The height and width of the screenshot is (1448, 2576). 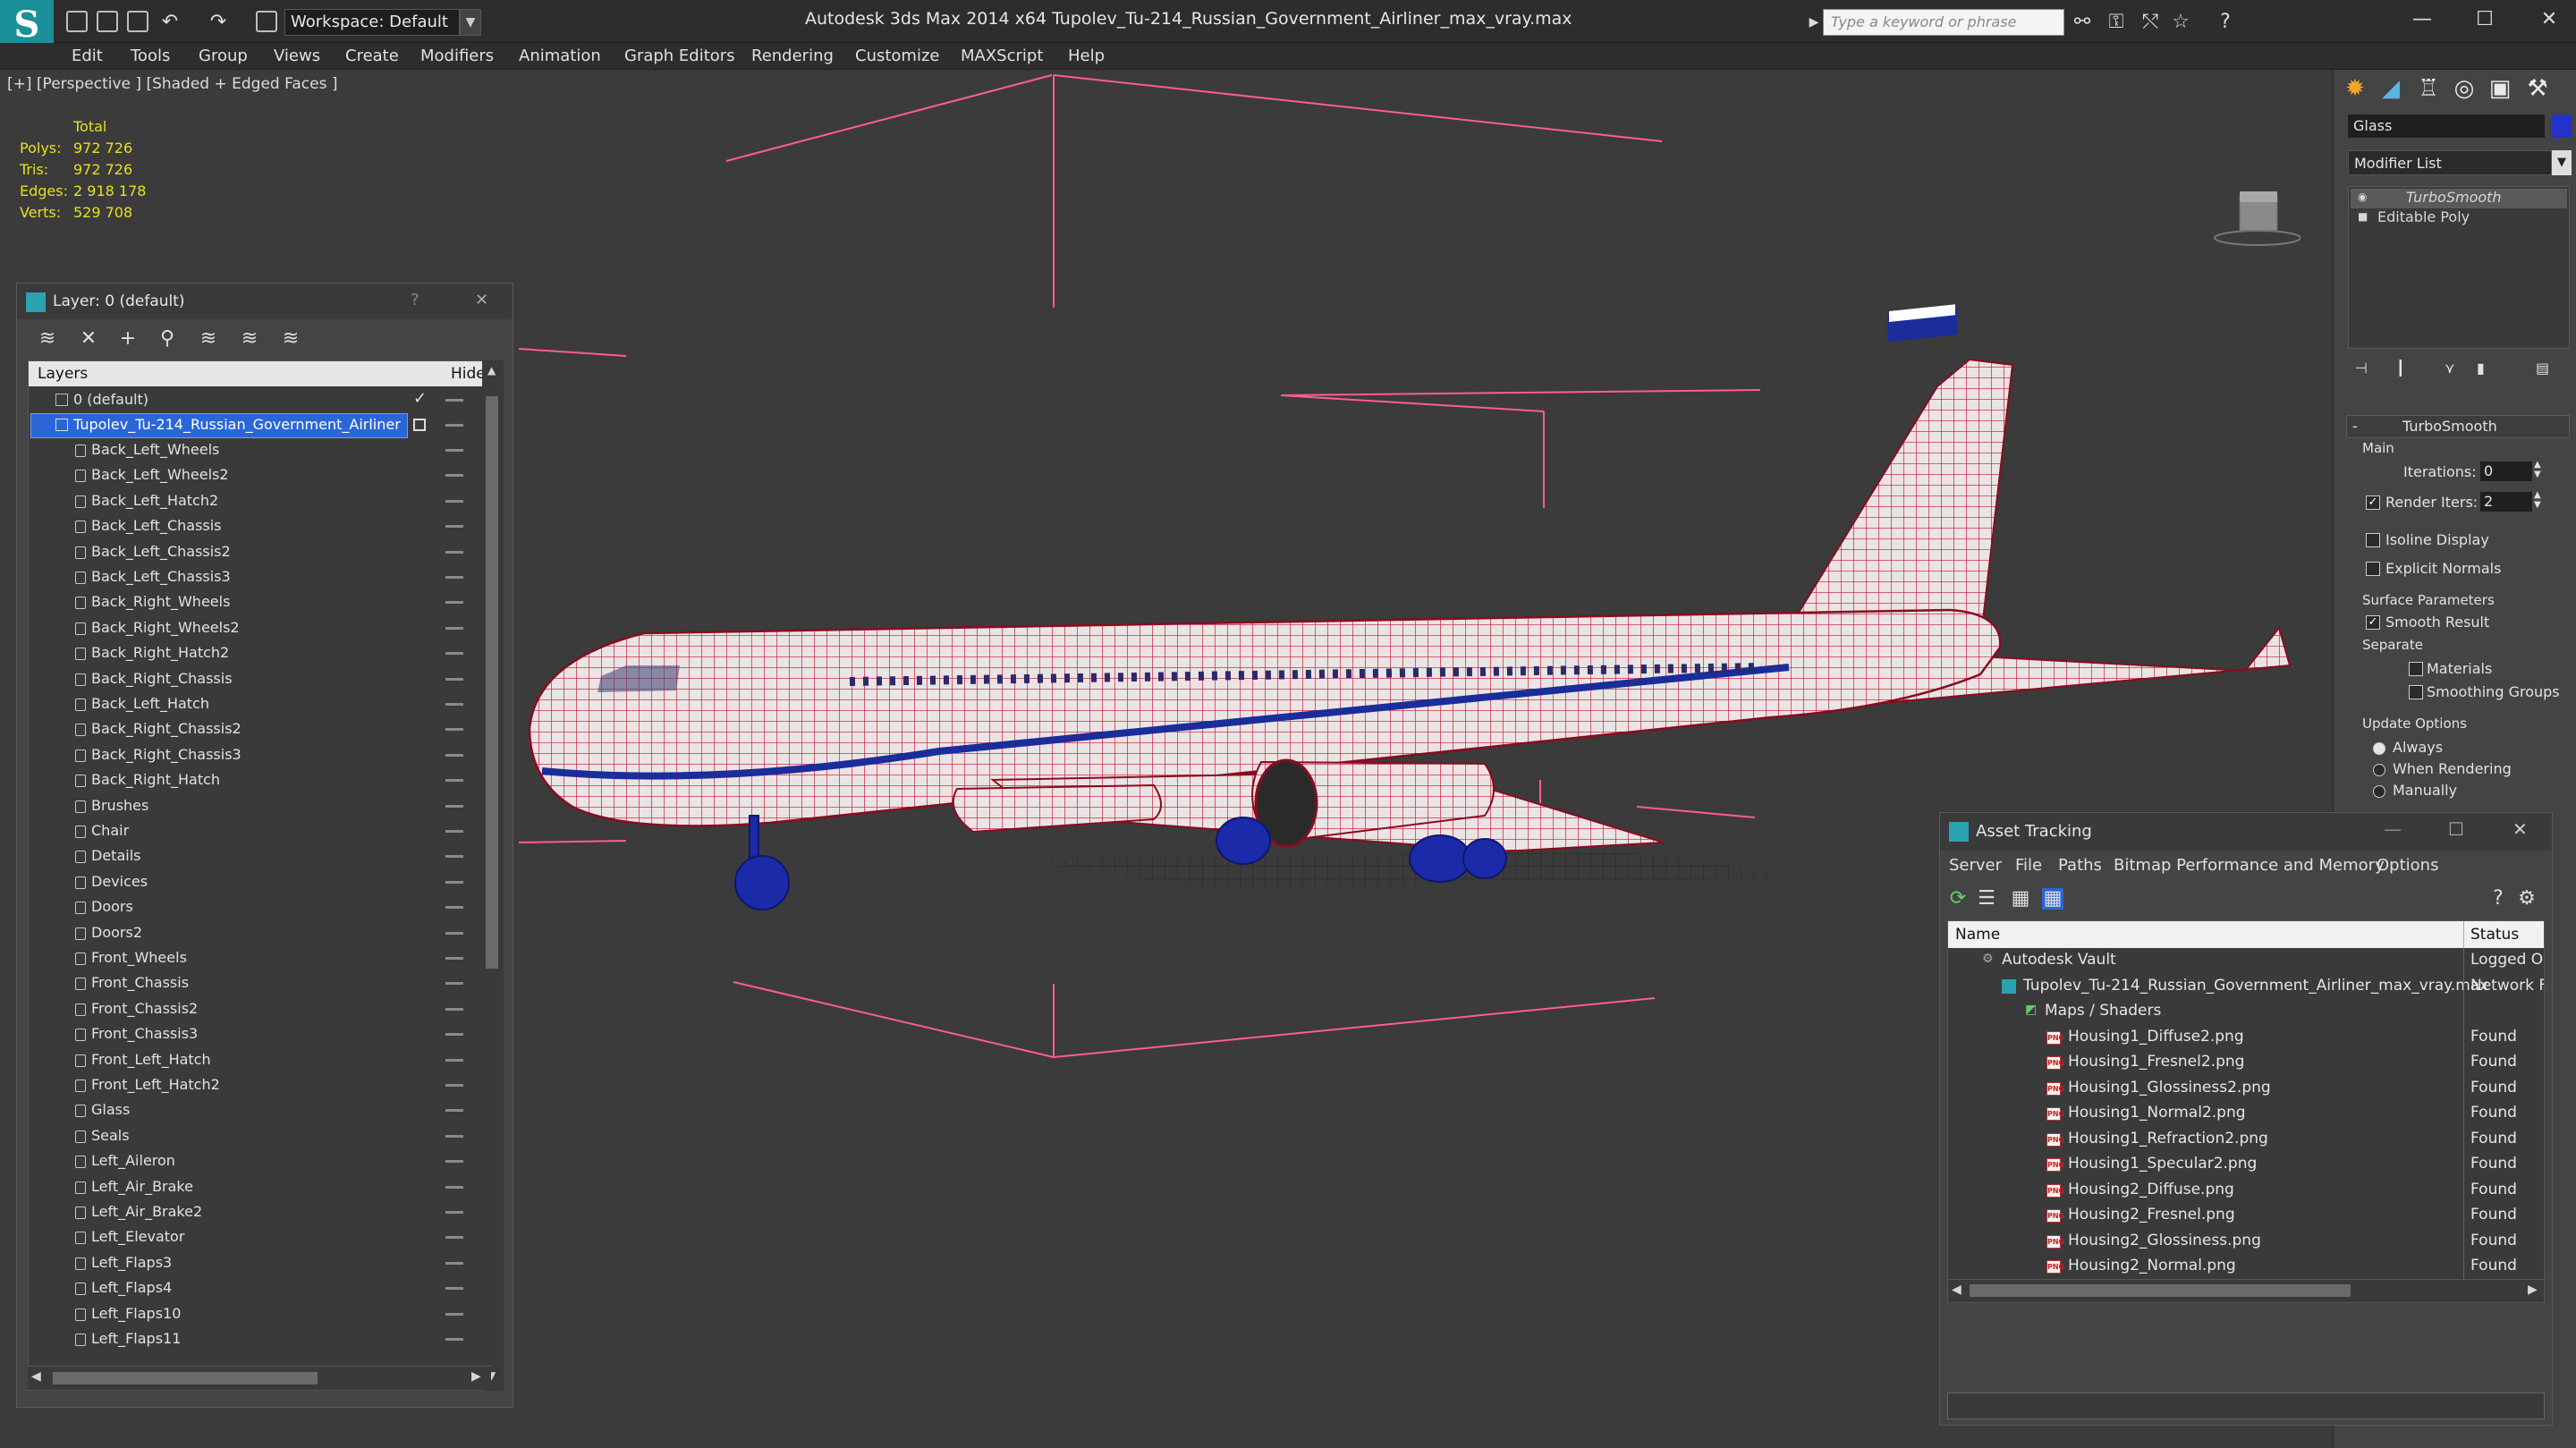 What do you see at coordinates (1002, 56) in the screenshot?
I see `menu-maxscript: MAXScript` at bounding box center [1002, 56].